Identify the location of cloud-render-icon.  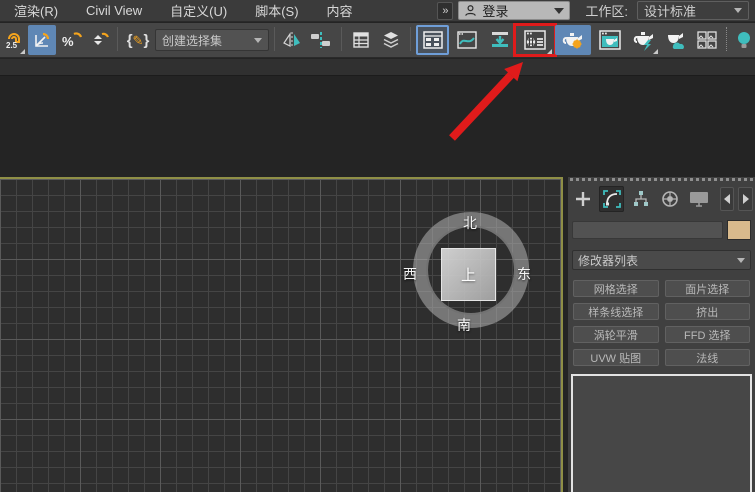
(676, 41).